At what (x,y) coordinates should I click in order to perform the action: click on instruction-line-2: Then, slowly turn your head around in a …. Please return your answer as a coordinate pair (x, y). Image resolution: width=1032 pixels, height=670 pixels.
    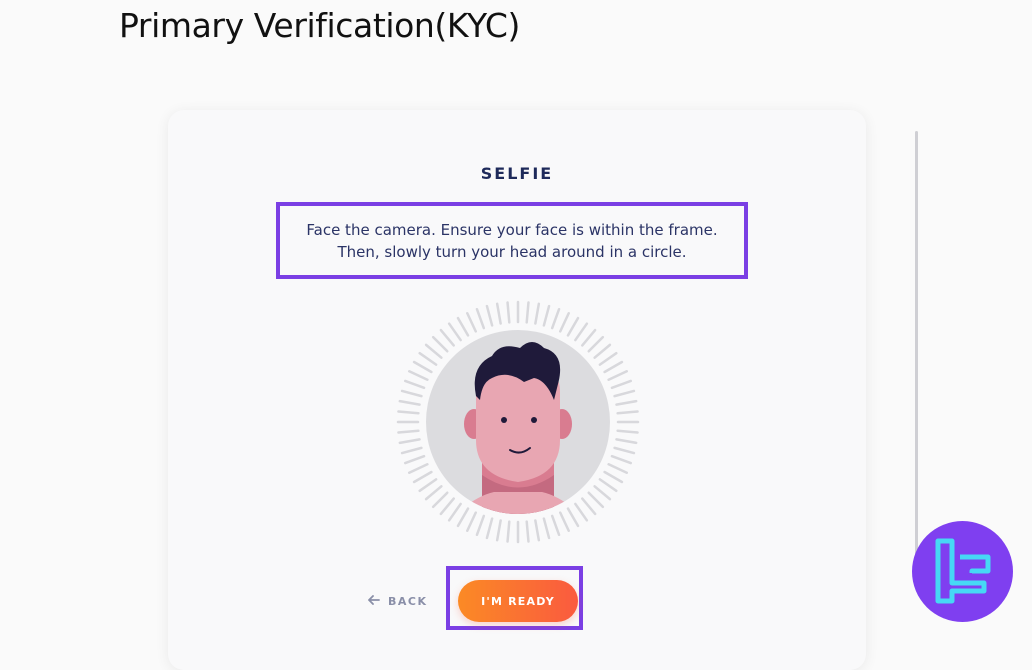
    Looking at the image, I should click on (512, 251).